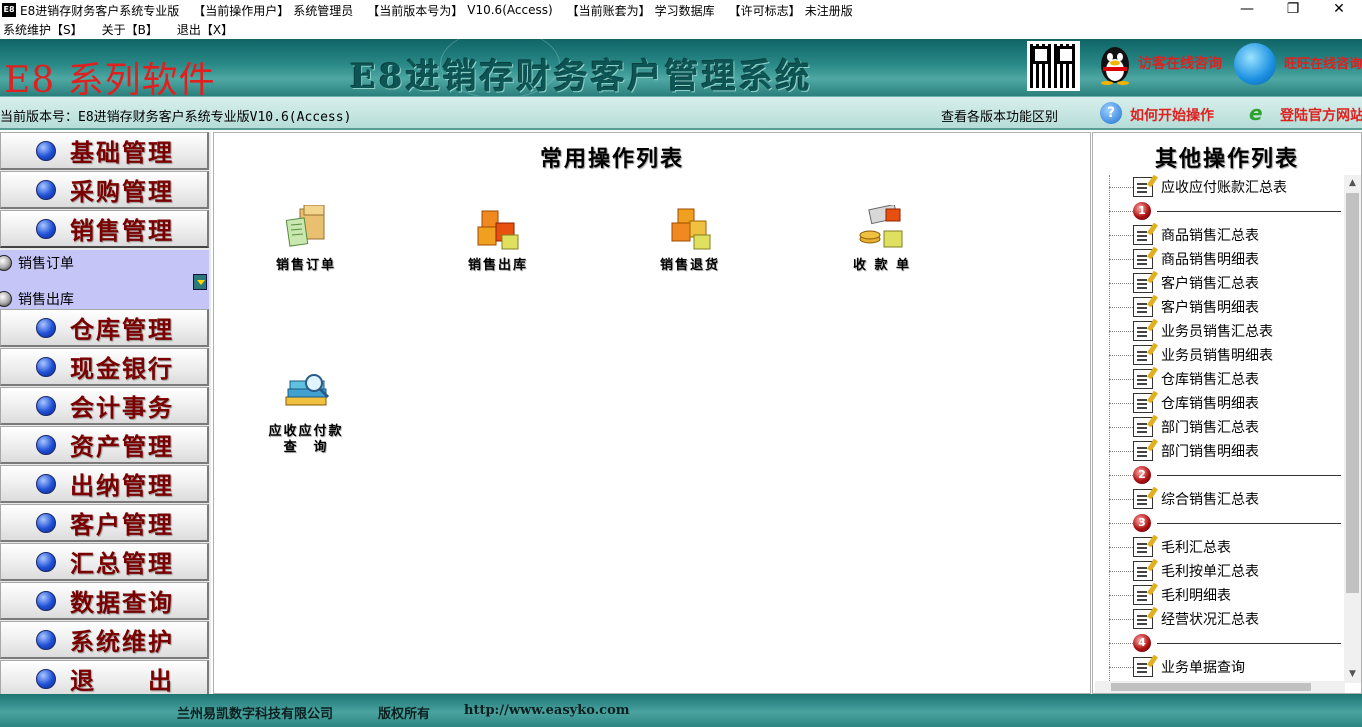 The width and height of the screenshot is (1362, 727). I want to click on nav-basic-management: 基础管理, so click(104, 151).